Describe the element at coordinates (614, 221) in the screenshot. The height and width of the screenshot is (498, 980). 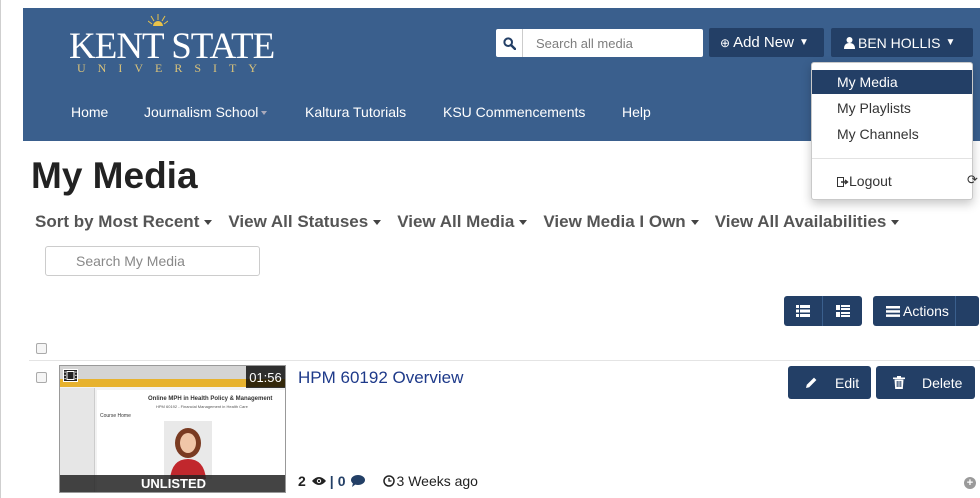
I see `ownership-filter-label: View Media I Own` at that location.